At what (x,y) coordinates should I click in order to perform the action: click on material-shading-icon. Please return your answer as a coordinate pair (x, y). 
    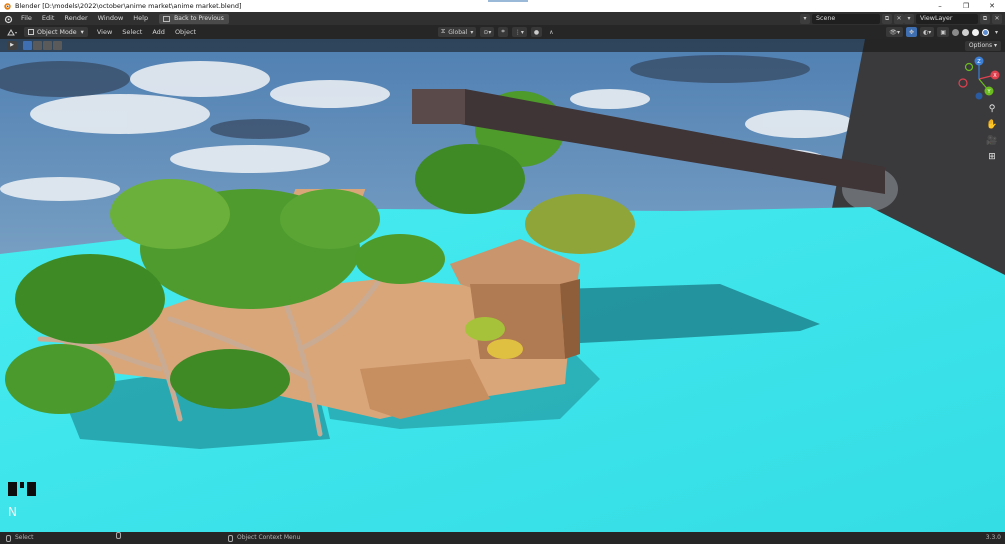
    Looking at the image, I should click on (975, 32).